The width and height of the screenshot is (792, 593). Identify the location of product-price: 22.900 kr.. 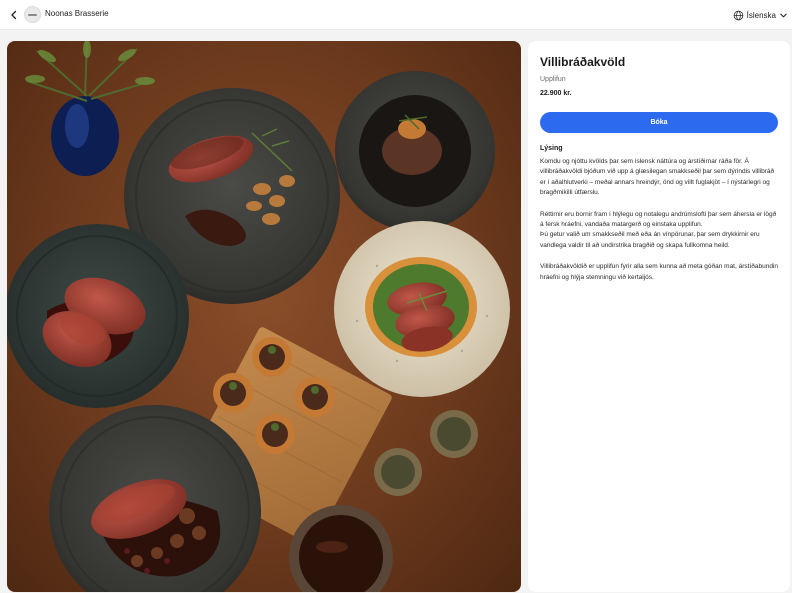
(556, 93).